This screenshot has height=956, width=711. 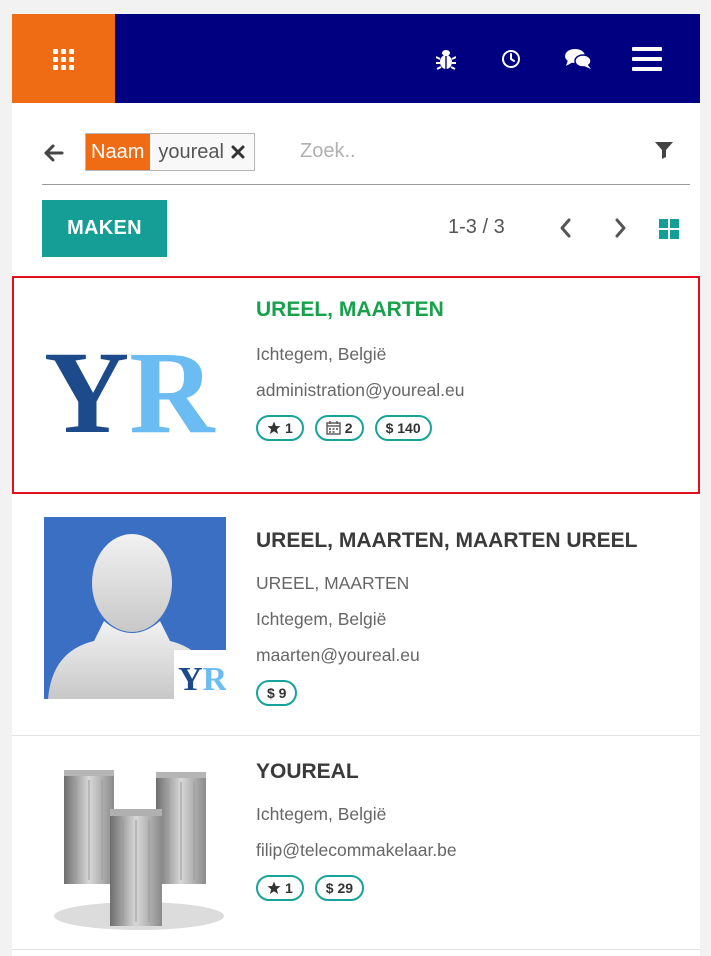 What do you see at coordinates (647, 59) in the screenshot?
I see `hamburger-menu-icon` at bounding box center [647, 59].